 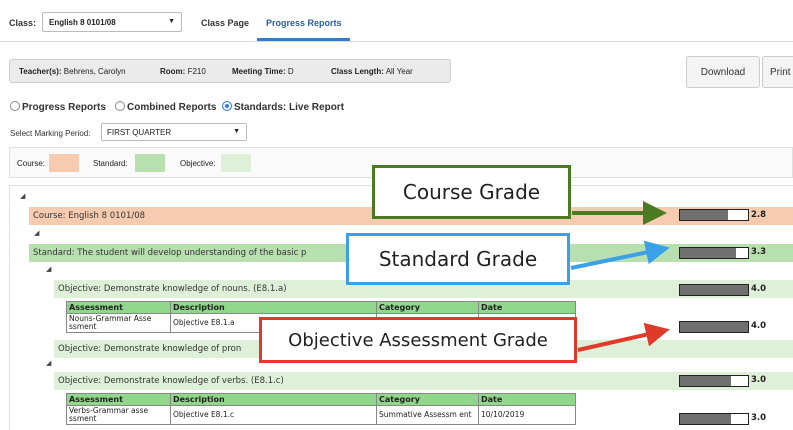 I want to click on cell-date: 10/10/2019, so click(x=527, y=415).